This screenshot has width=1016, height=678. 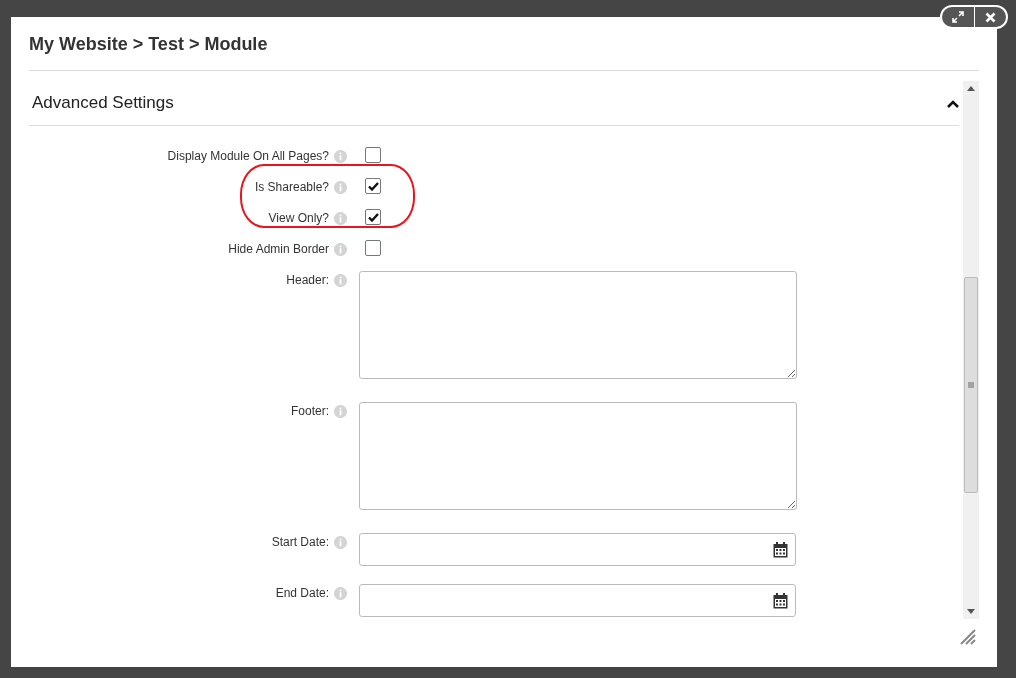 What do you see at coordinates (291, 186) in the screenshot?
I see `field-label: Is Shareable?` at bounding box center [291, 186].